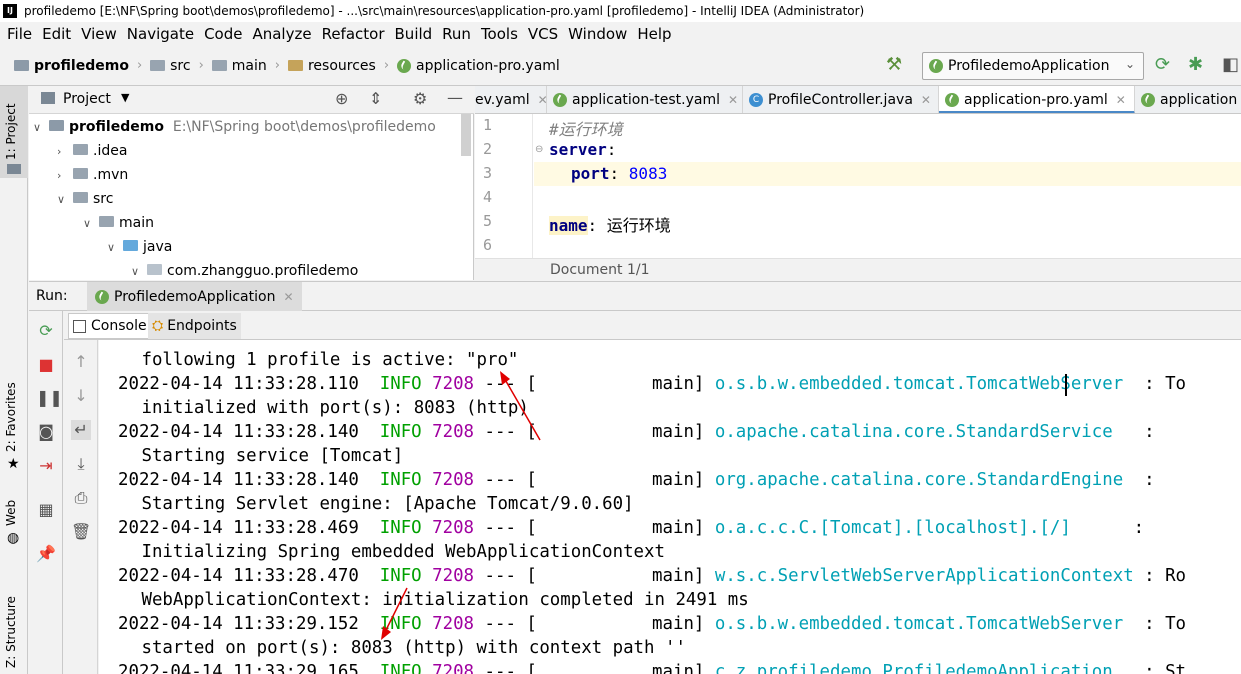 This screenshot has height=674, width=1241. Describe the element at coordinates (539, 149) in the screenshot. I see `fold-marker-icon: ⊖` at that location.